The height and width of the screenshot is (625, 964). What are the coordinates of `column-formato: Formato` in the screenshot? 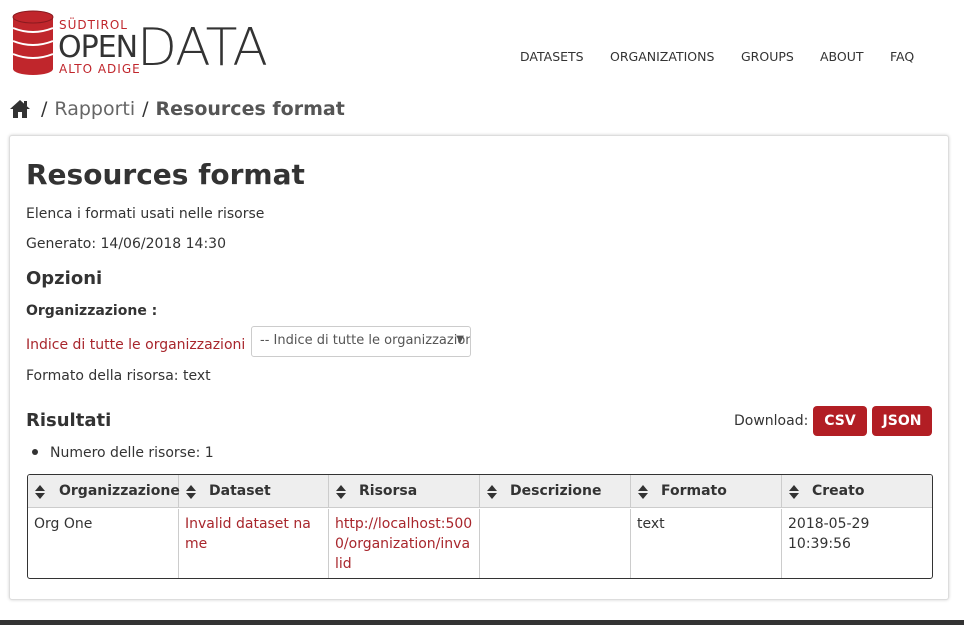 It's located at (706, 491).